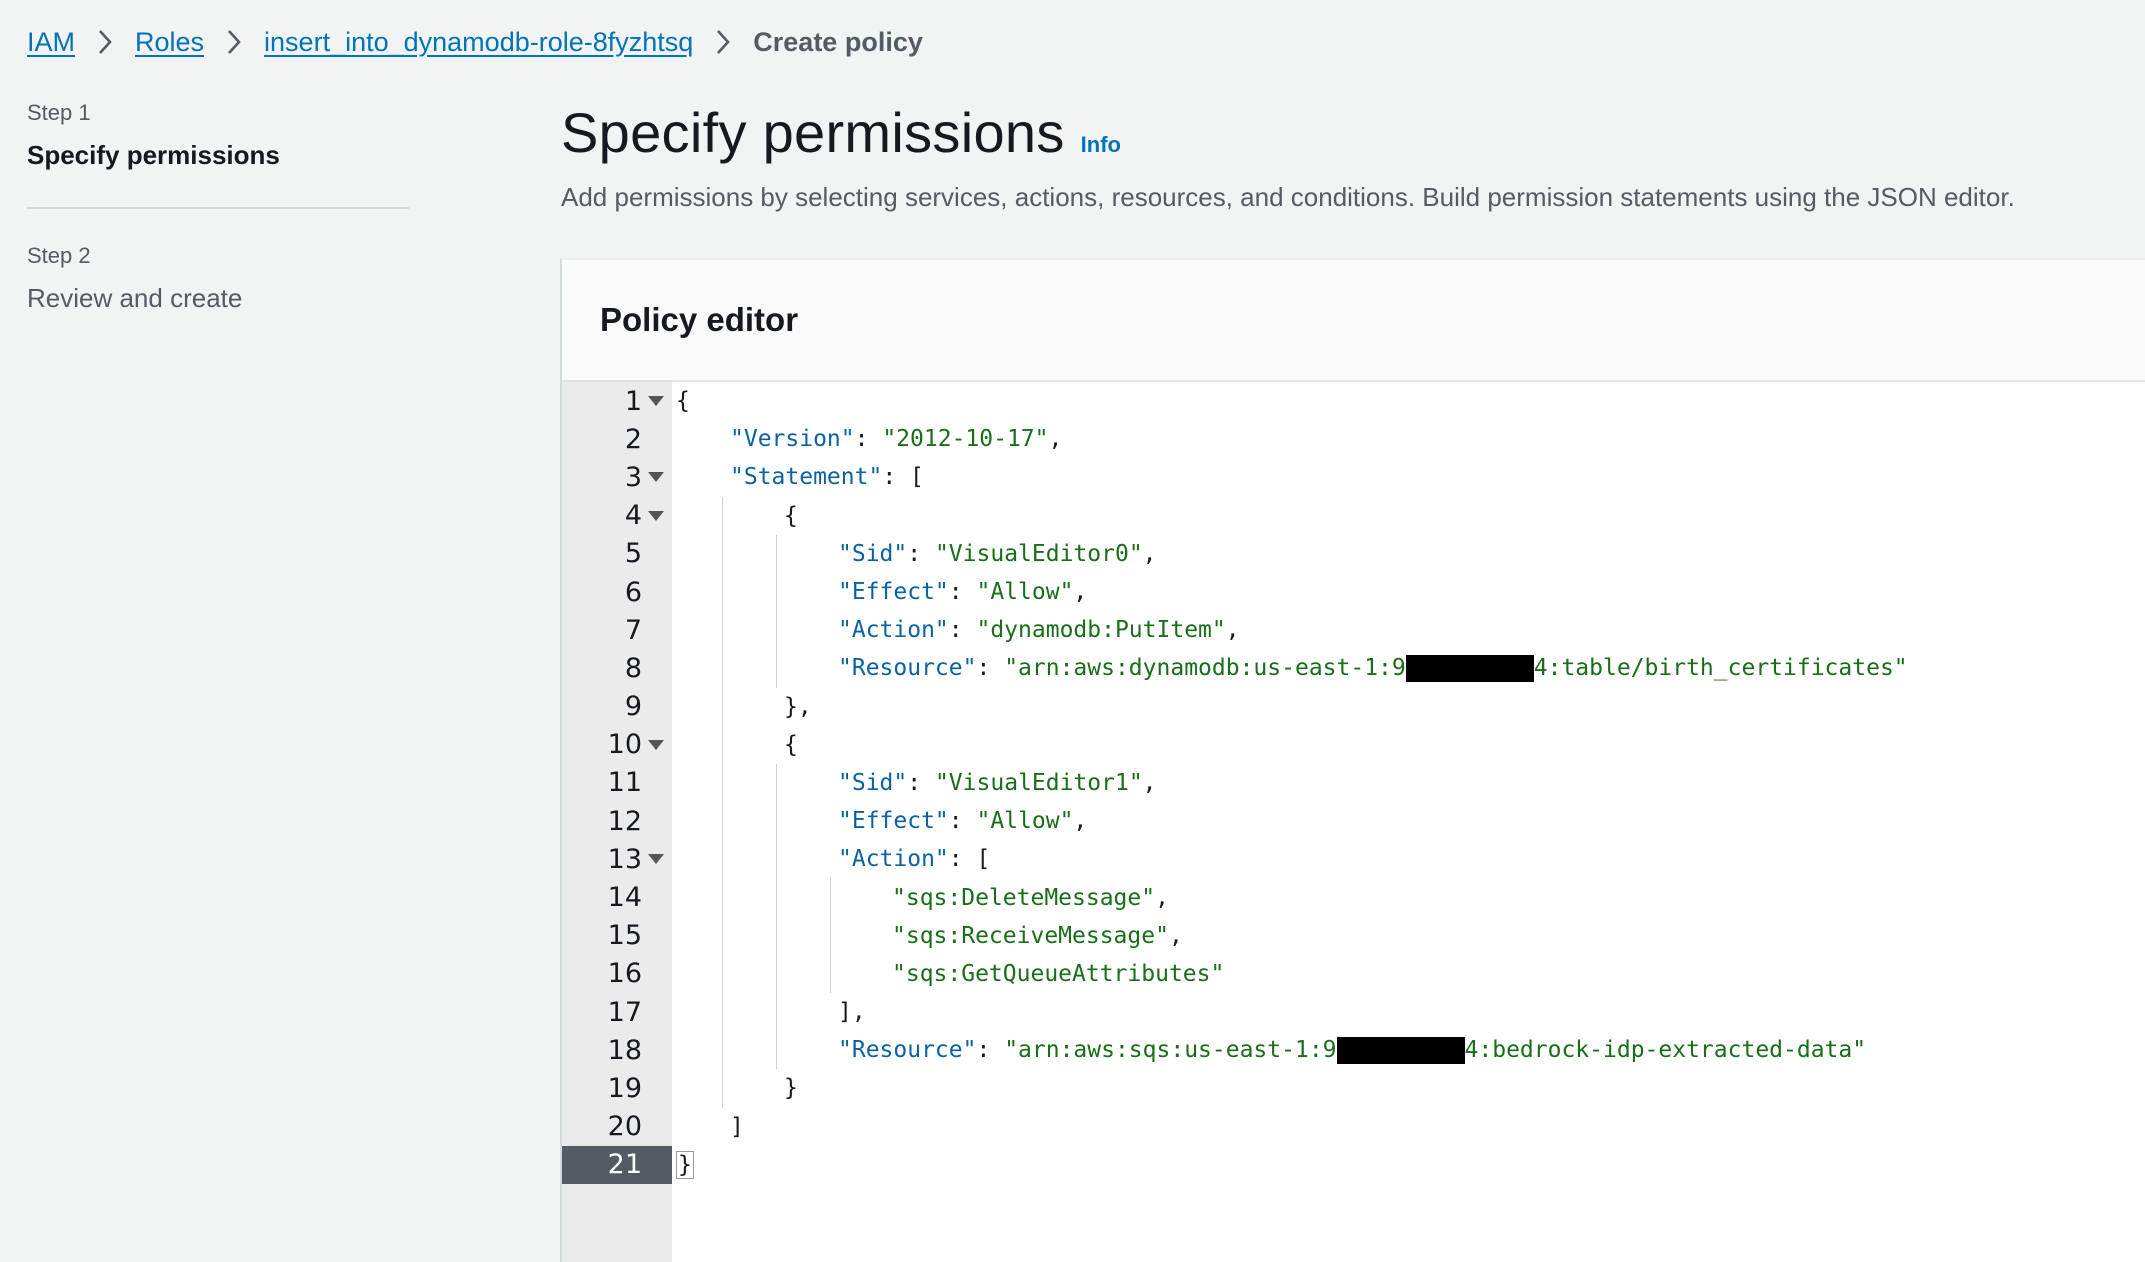  Describe the element at coordinates (1039, 630) in the screenshot. I see `code-text: "Action": "dynamodb:PutItem",` at that location.